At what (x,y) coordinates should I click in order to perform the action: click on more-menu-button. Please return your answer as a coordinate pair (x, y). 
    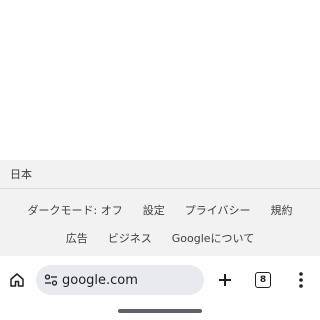
    Looking at the image, I should click on (301, 280).